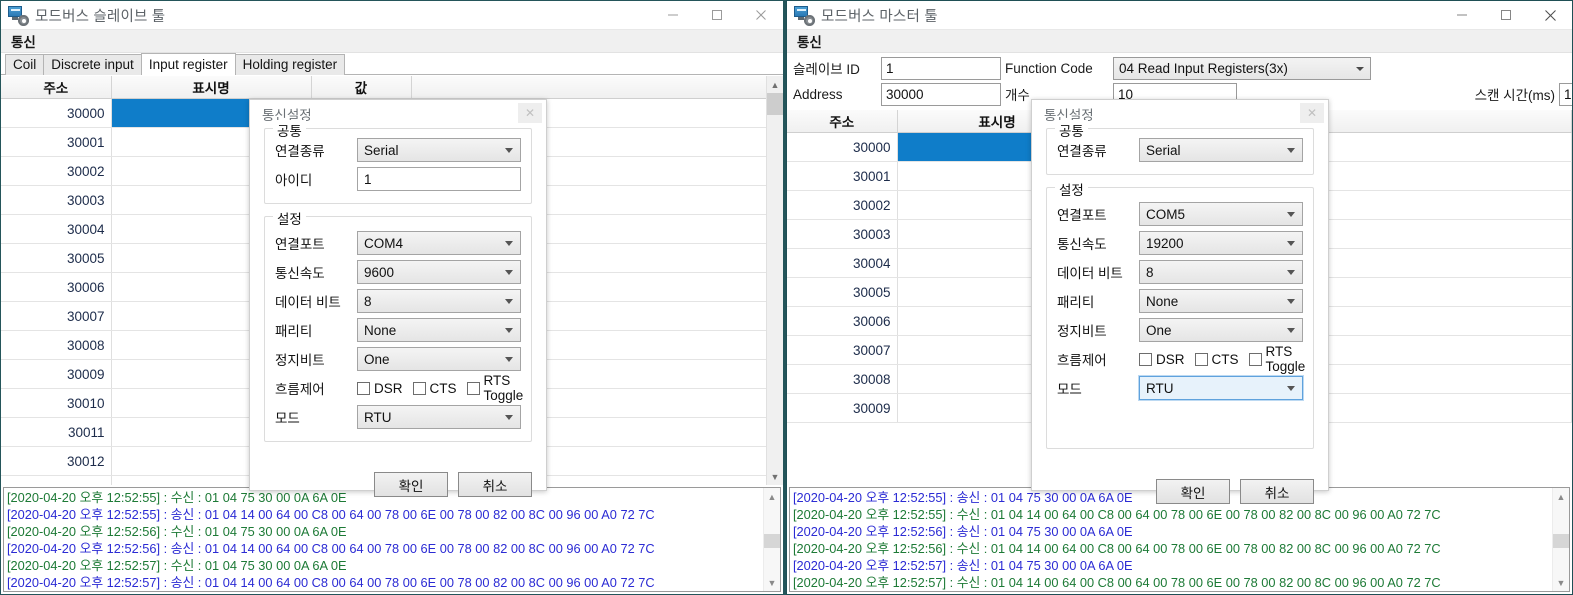 The image size is (1573, 595). I want to click on slave-parity-combo: None, so click(439, 330).